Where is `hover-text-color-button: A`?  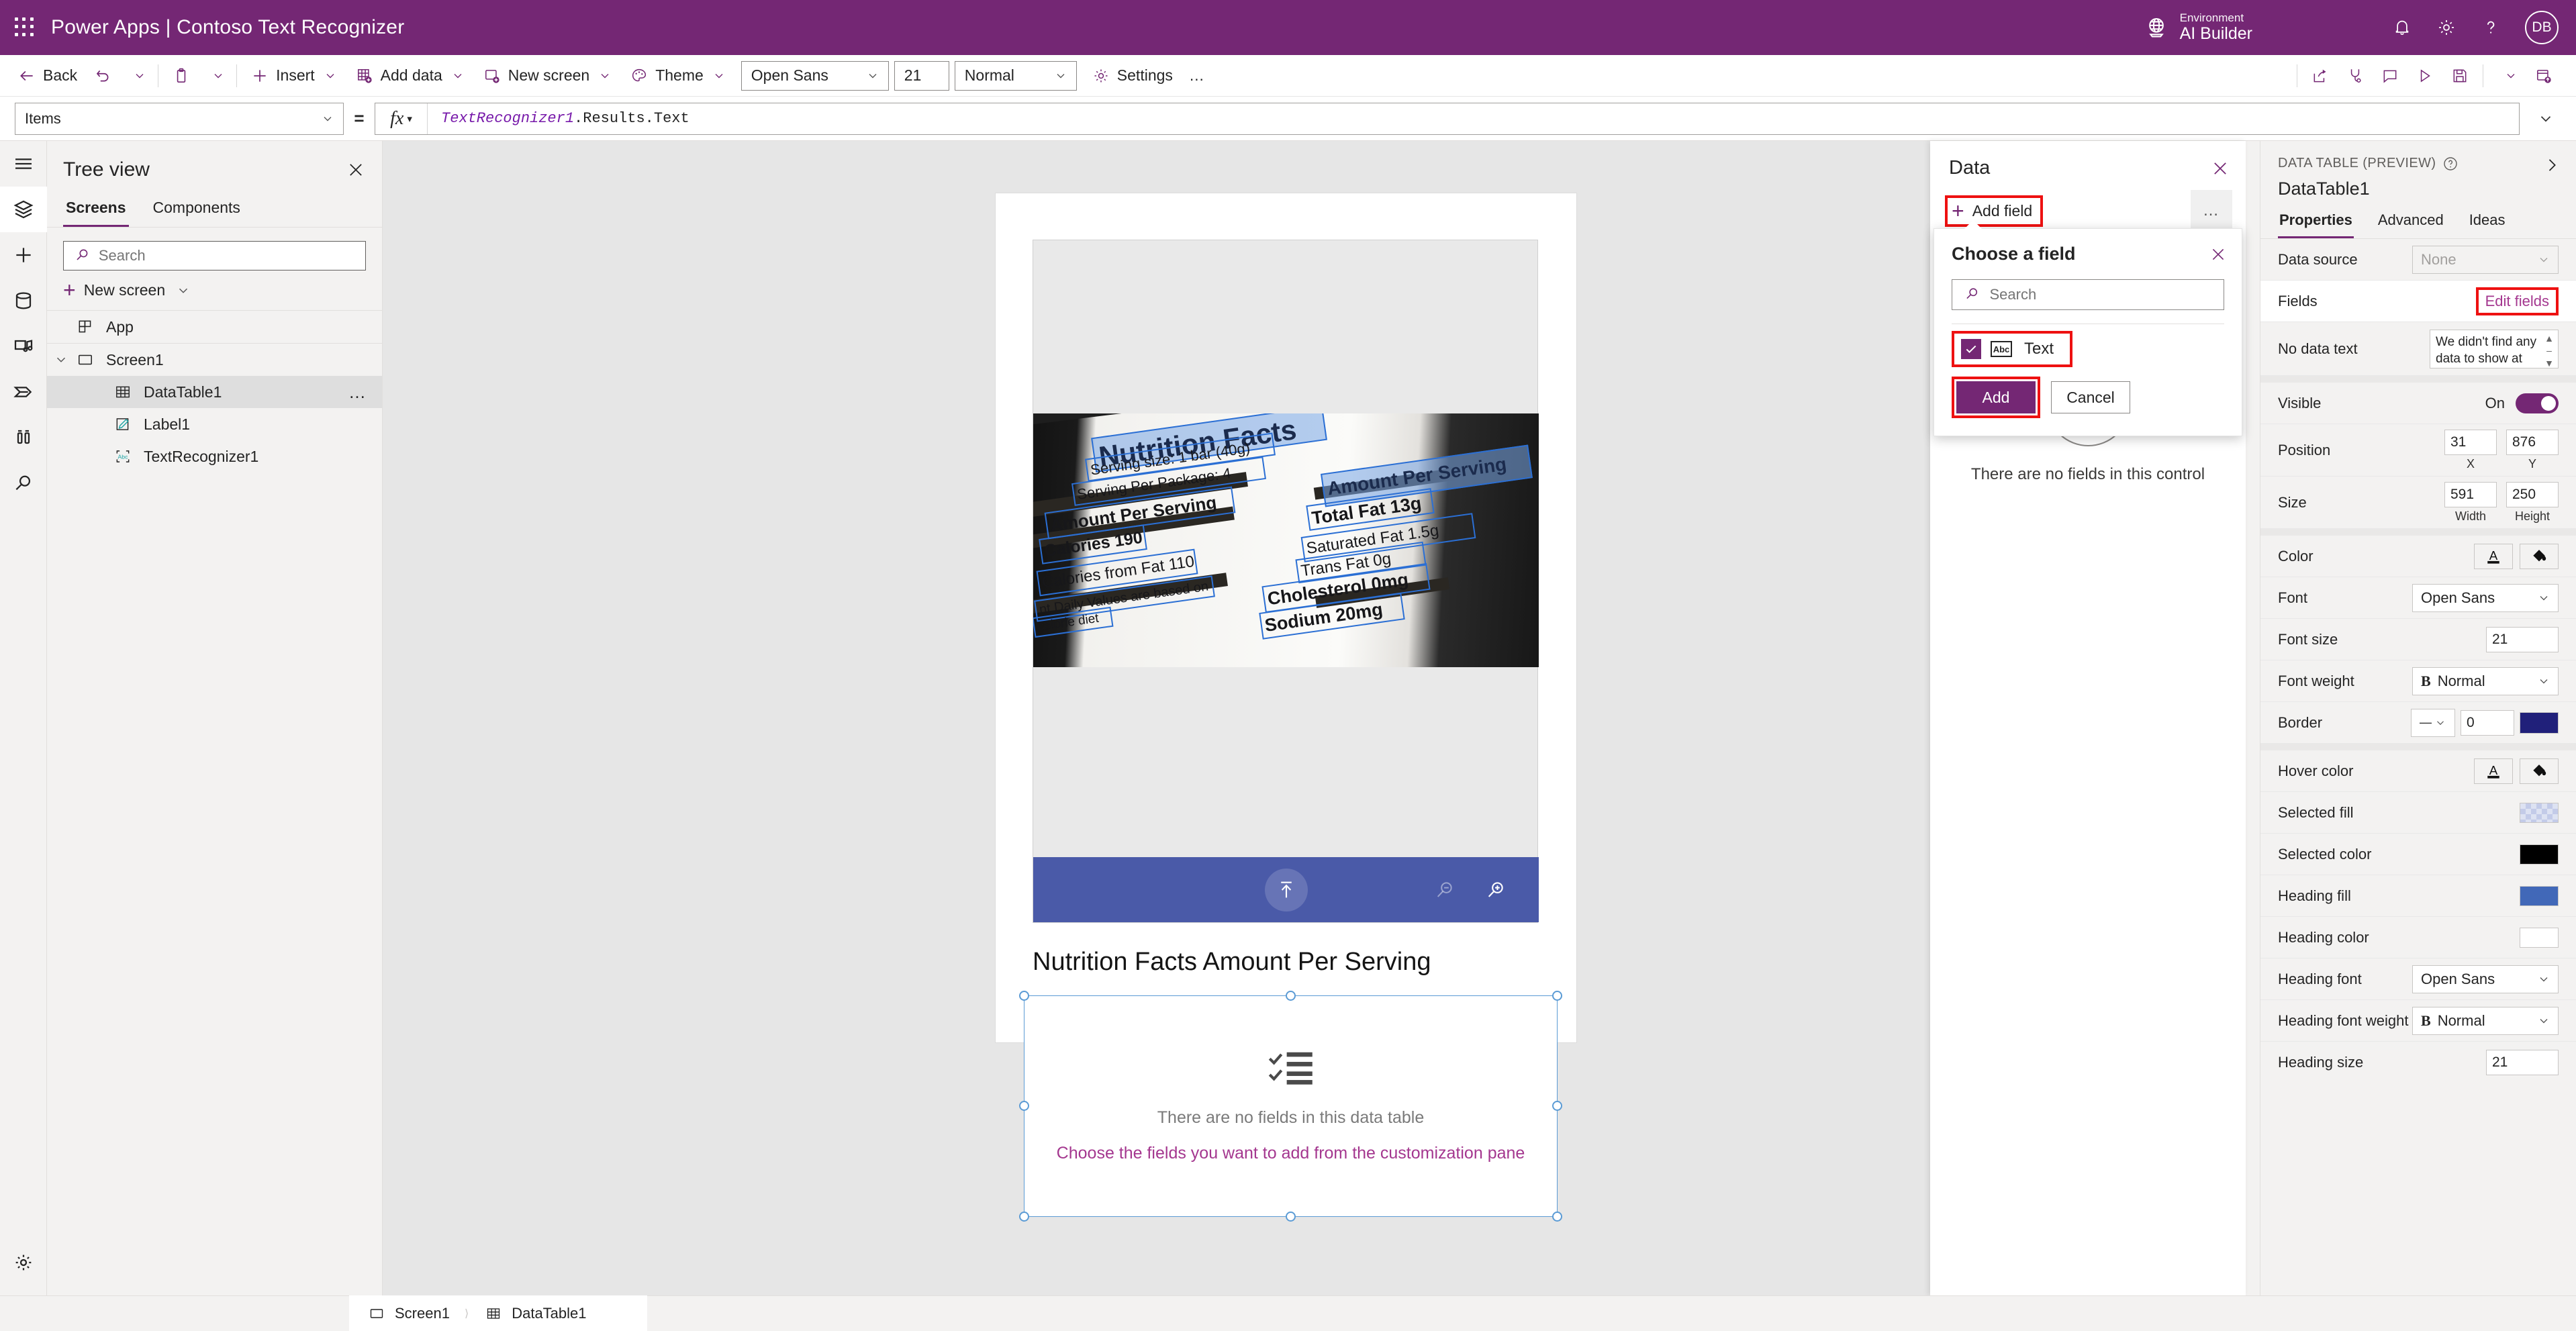
hover-text-color-button: A is located at coordinates (2493, 771).